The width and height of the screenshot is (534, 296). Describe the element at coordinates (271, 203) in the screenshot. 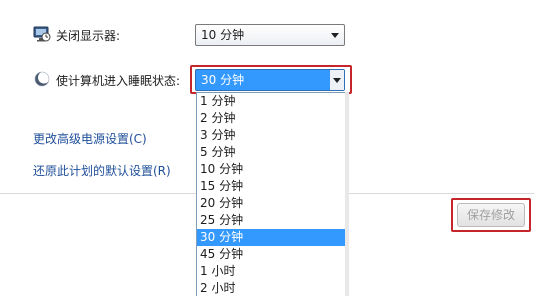

I see `dropdown-option: 20 分钟` at that location.